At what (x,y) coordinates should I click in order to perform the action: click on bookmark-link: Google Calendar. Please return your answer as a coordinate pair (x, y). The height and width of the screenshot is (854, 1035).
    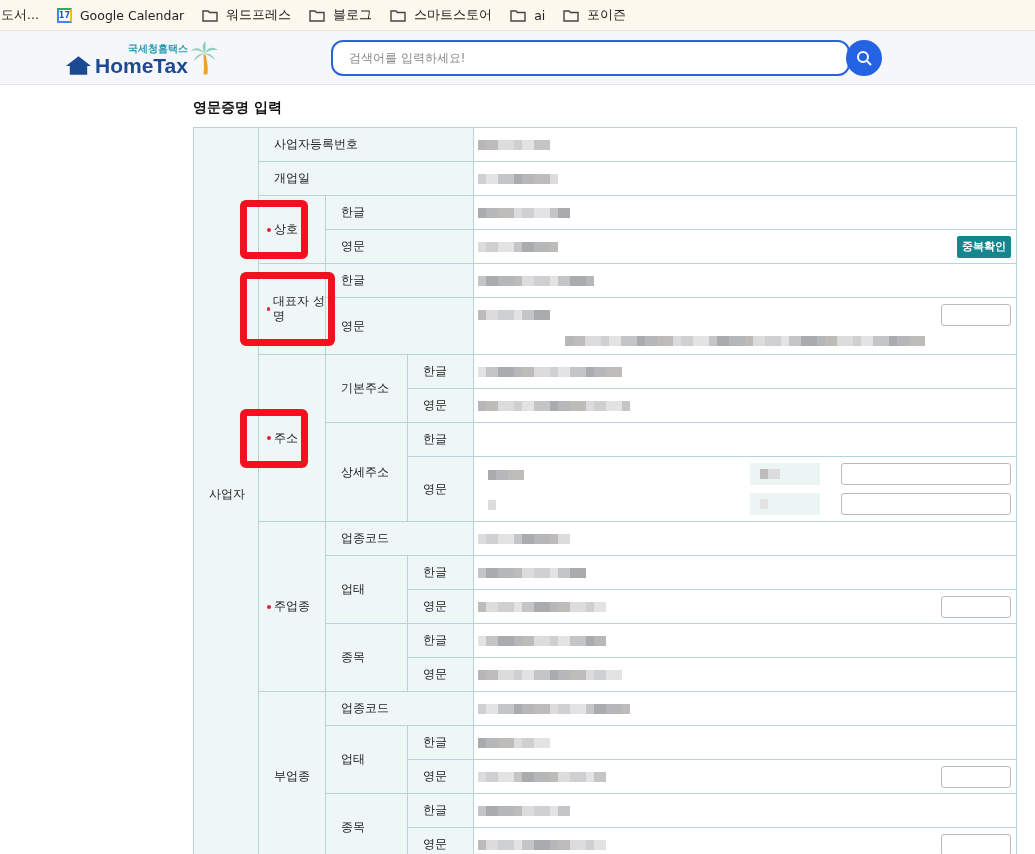
    Looking at the image, I should click on (132, 15).